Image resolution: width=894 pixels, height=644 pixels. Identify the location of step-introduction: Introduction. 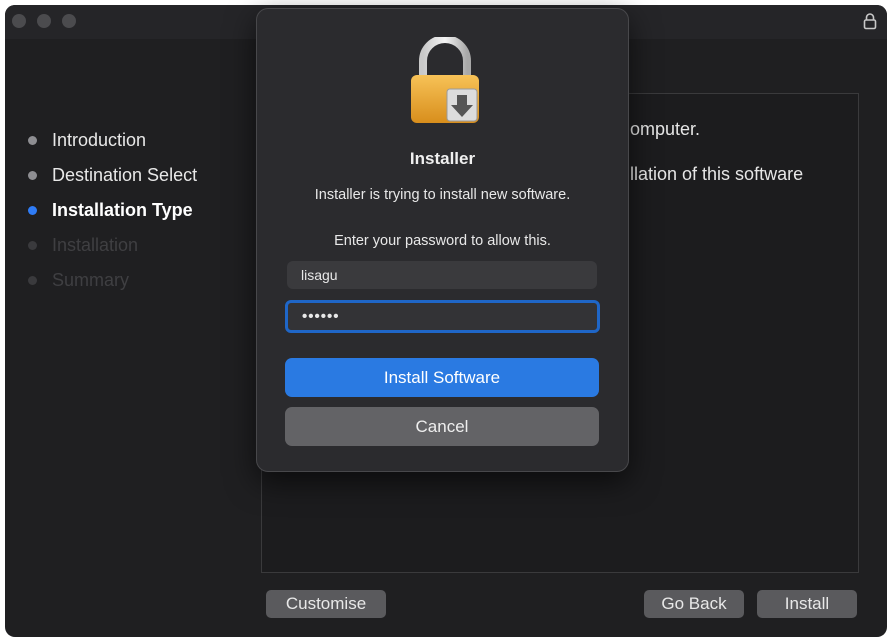
(111, 140).